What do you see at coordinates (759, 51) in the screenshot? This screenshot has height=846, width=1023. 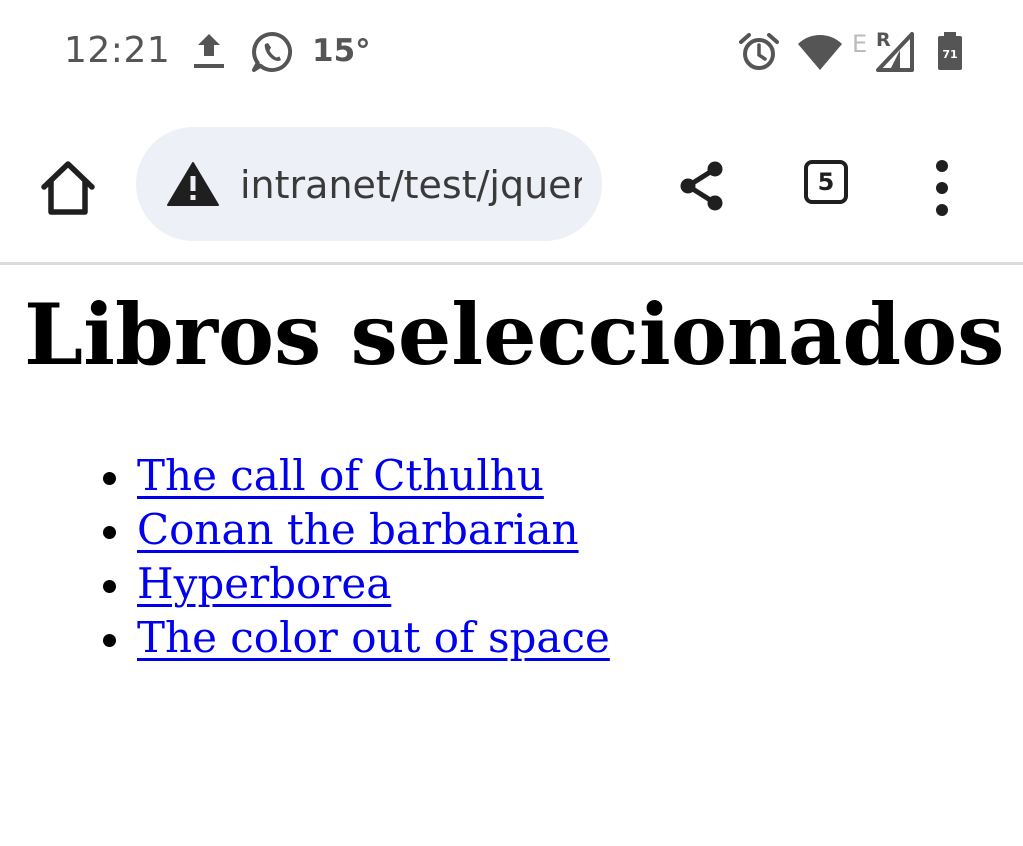 I see `alarm-icon` at bounding box center [759, 51].